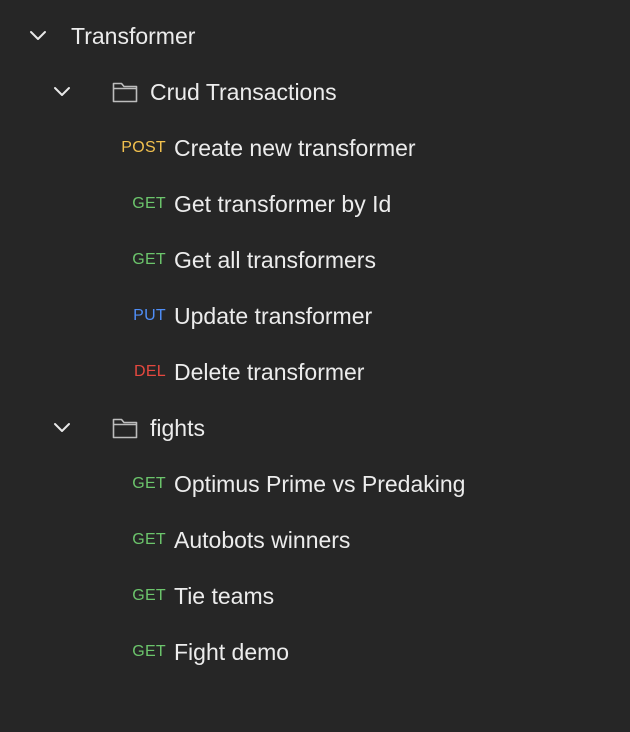 The image size is (630, 732). What do you see at coordinates (224, 596) in the screenshot?
I see `request-name: Tie teams` at bounding box center [224, 596].